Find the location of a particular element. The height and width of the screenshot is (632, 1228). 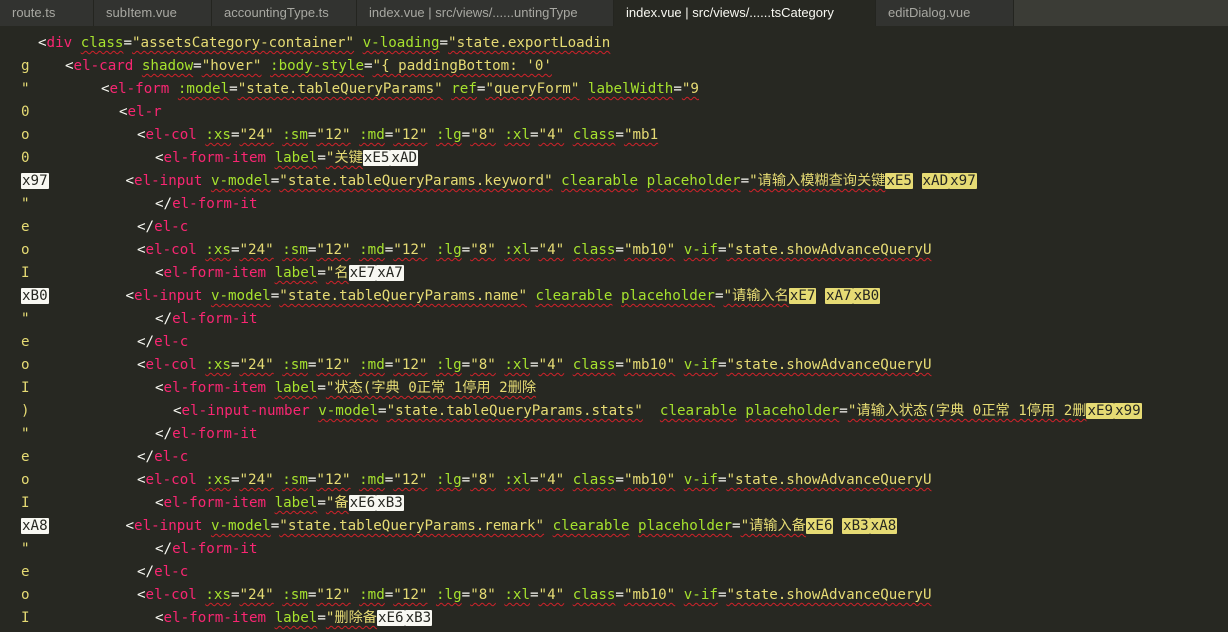

token: :lg is located at coordinates (449, 135).